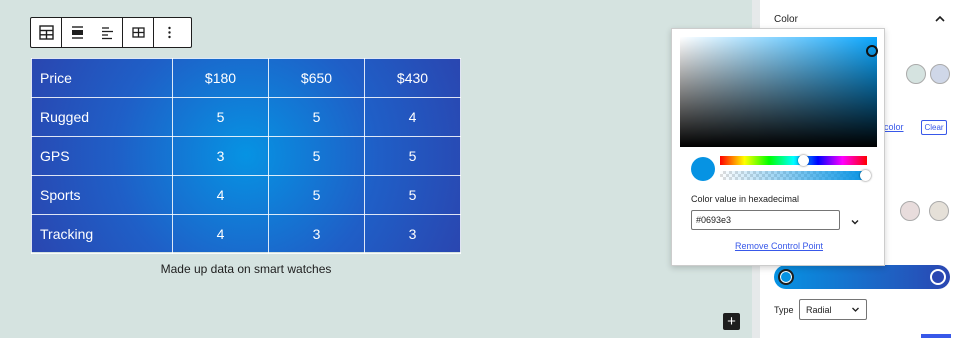 This screenshot has height=338, width=960. I want to click on table-row: Rugged 5 5 4, so click(246, 117).